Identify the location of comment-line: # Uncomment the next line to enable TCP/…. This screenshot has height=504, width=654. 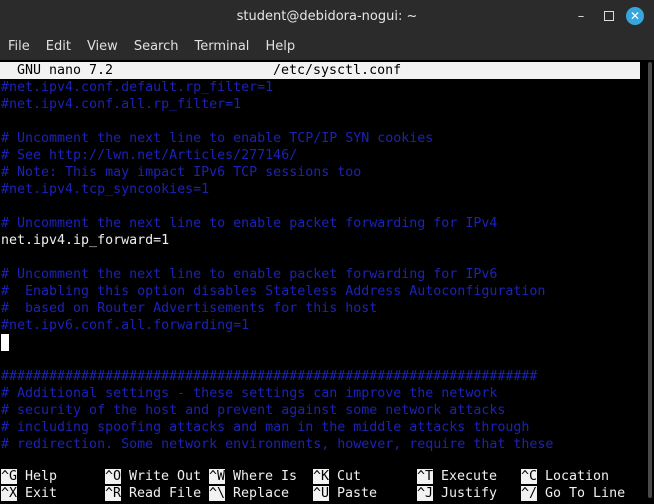
(217, 138).